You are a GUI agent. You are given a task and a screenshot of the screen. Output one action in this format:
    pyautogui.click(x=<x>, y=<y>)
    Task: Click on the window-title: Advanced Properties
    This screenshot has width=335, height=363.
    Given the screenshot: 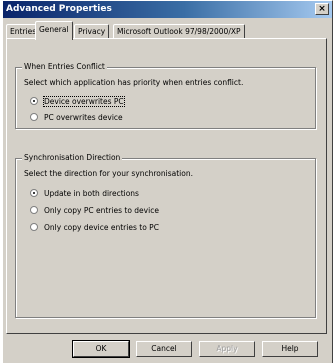 What is the action you would take?
    pyautogui.click(x=59, y=9)
    